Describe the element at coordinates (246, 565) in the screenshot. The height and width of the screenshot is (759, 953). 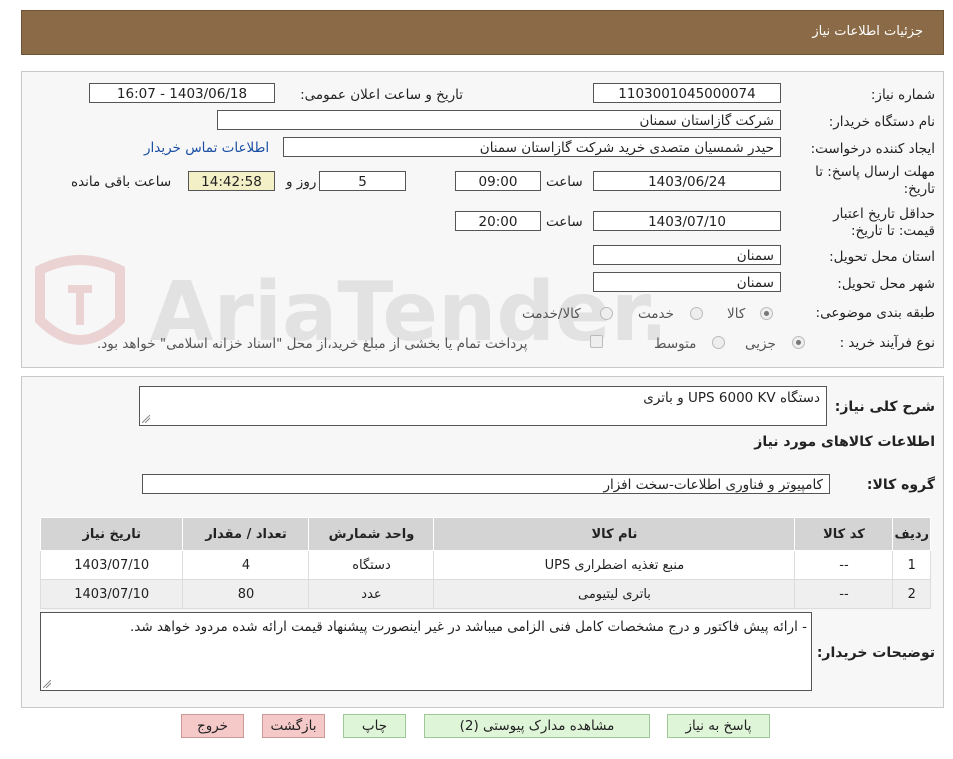
I see `item-quantity: 4` at that location.